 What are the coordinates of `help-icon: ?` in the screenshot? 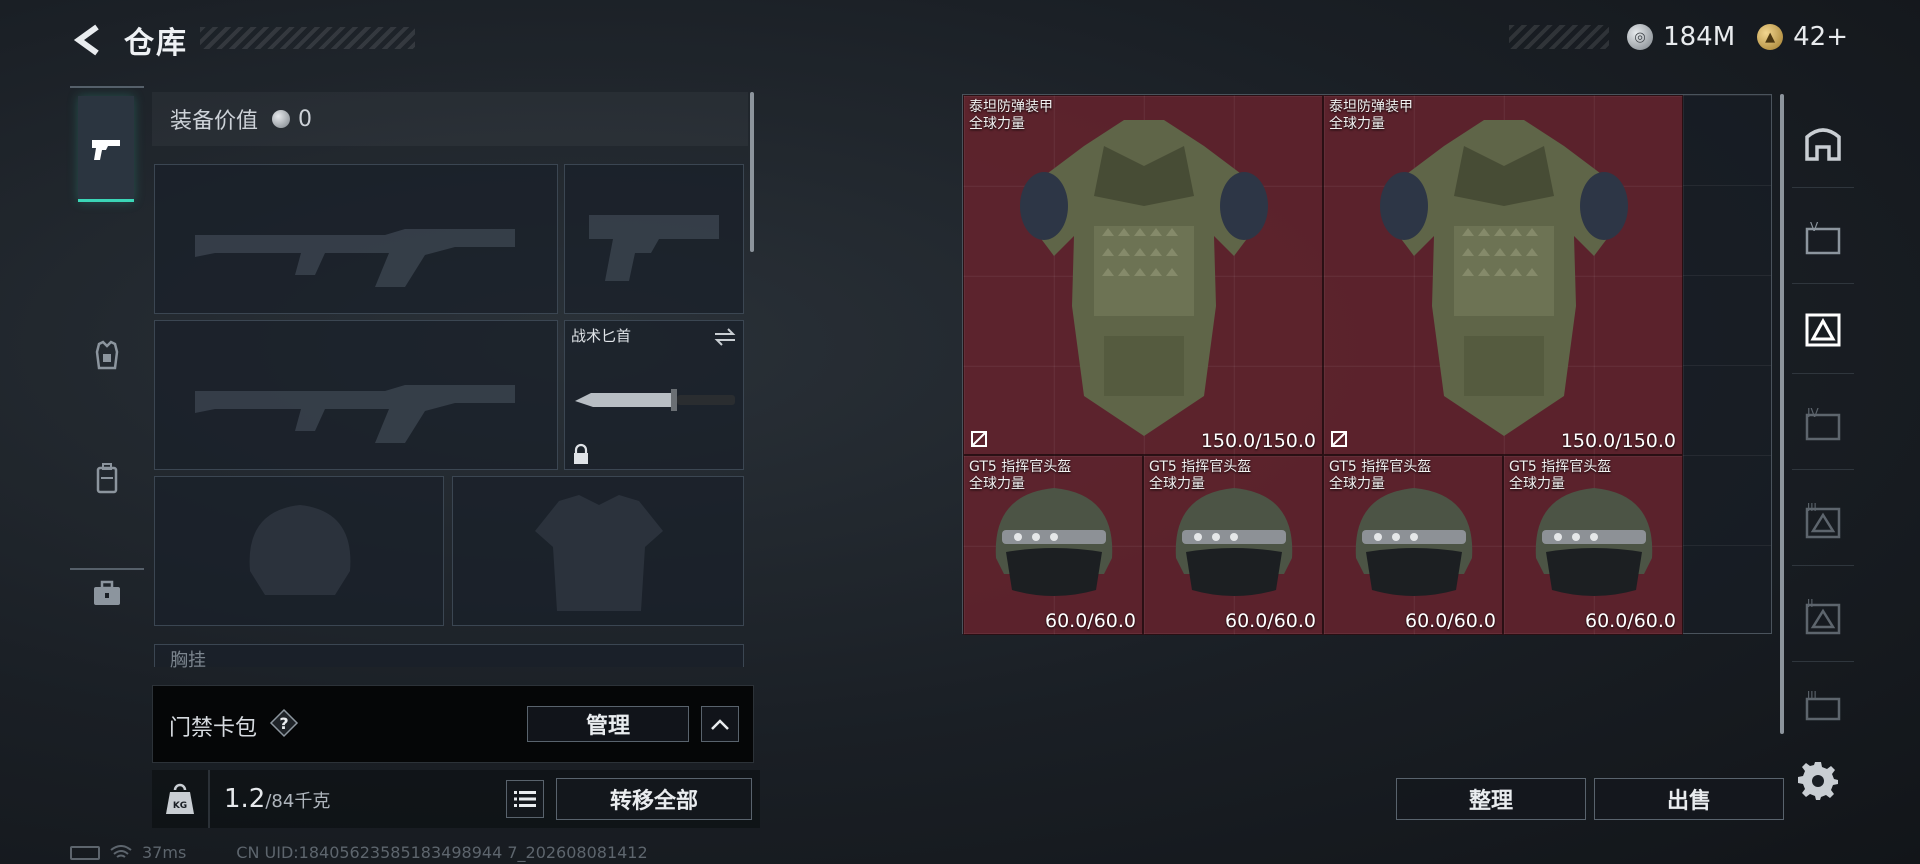 It's located at (284, 723).